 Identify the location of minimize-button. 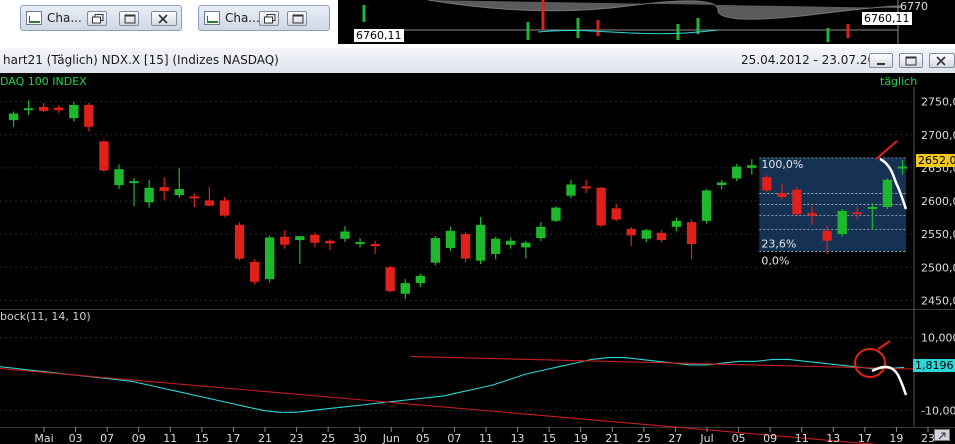
(881, 60).